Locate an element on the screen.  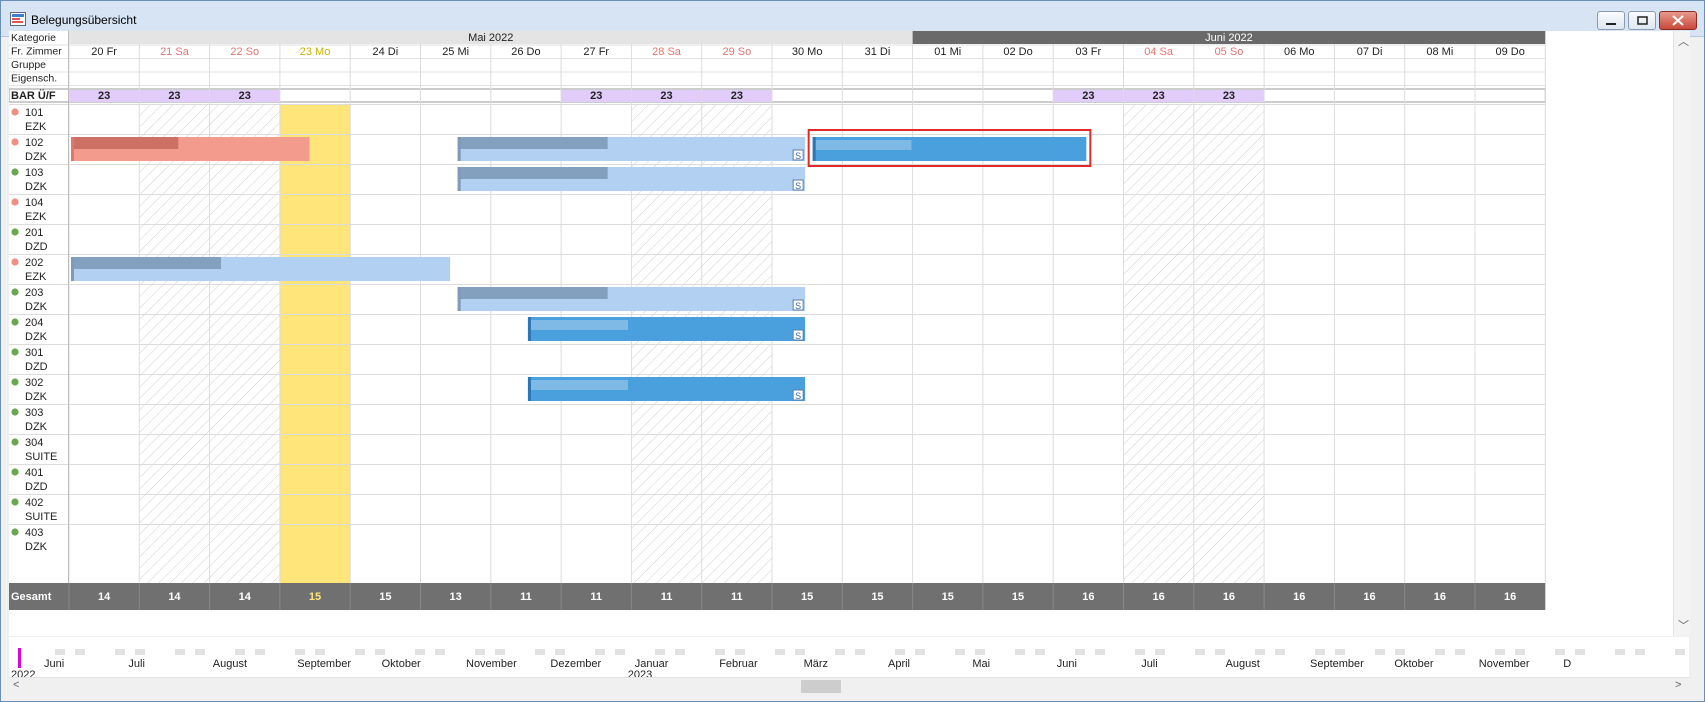
timeline-month-11: Mai is located at coordinates (981, 664).